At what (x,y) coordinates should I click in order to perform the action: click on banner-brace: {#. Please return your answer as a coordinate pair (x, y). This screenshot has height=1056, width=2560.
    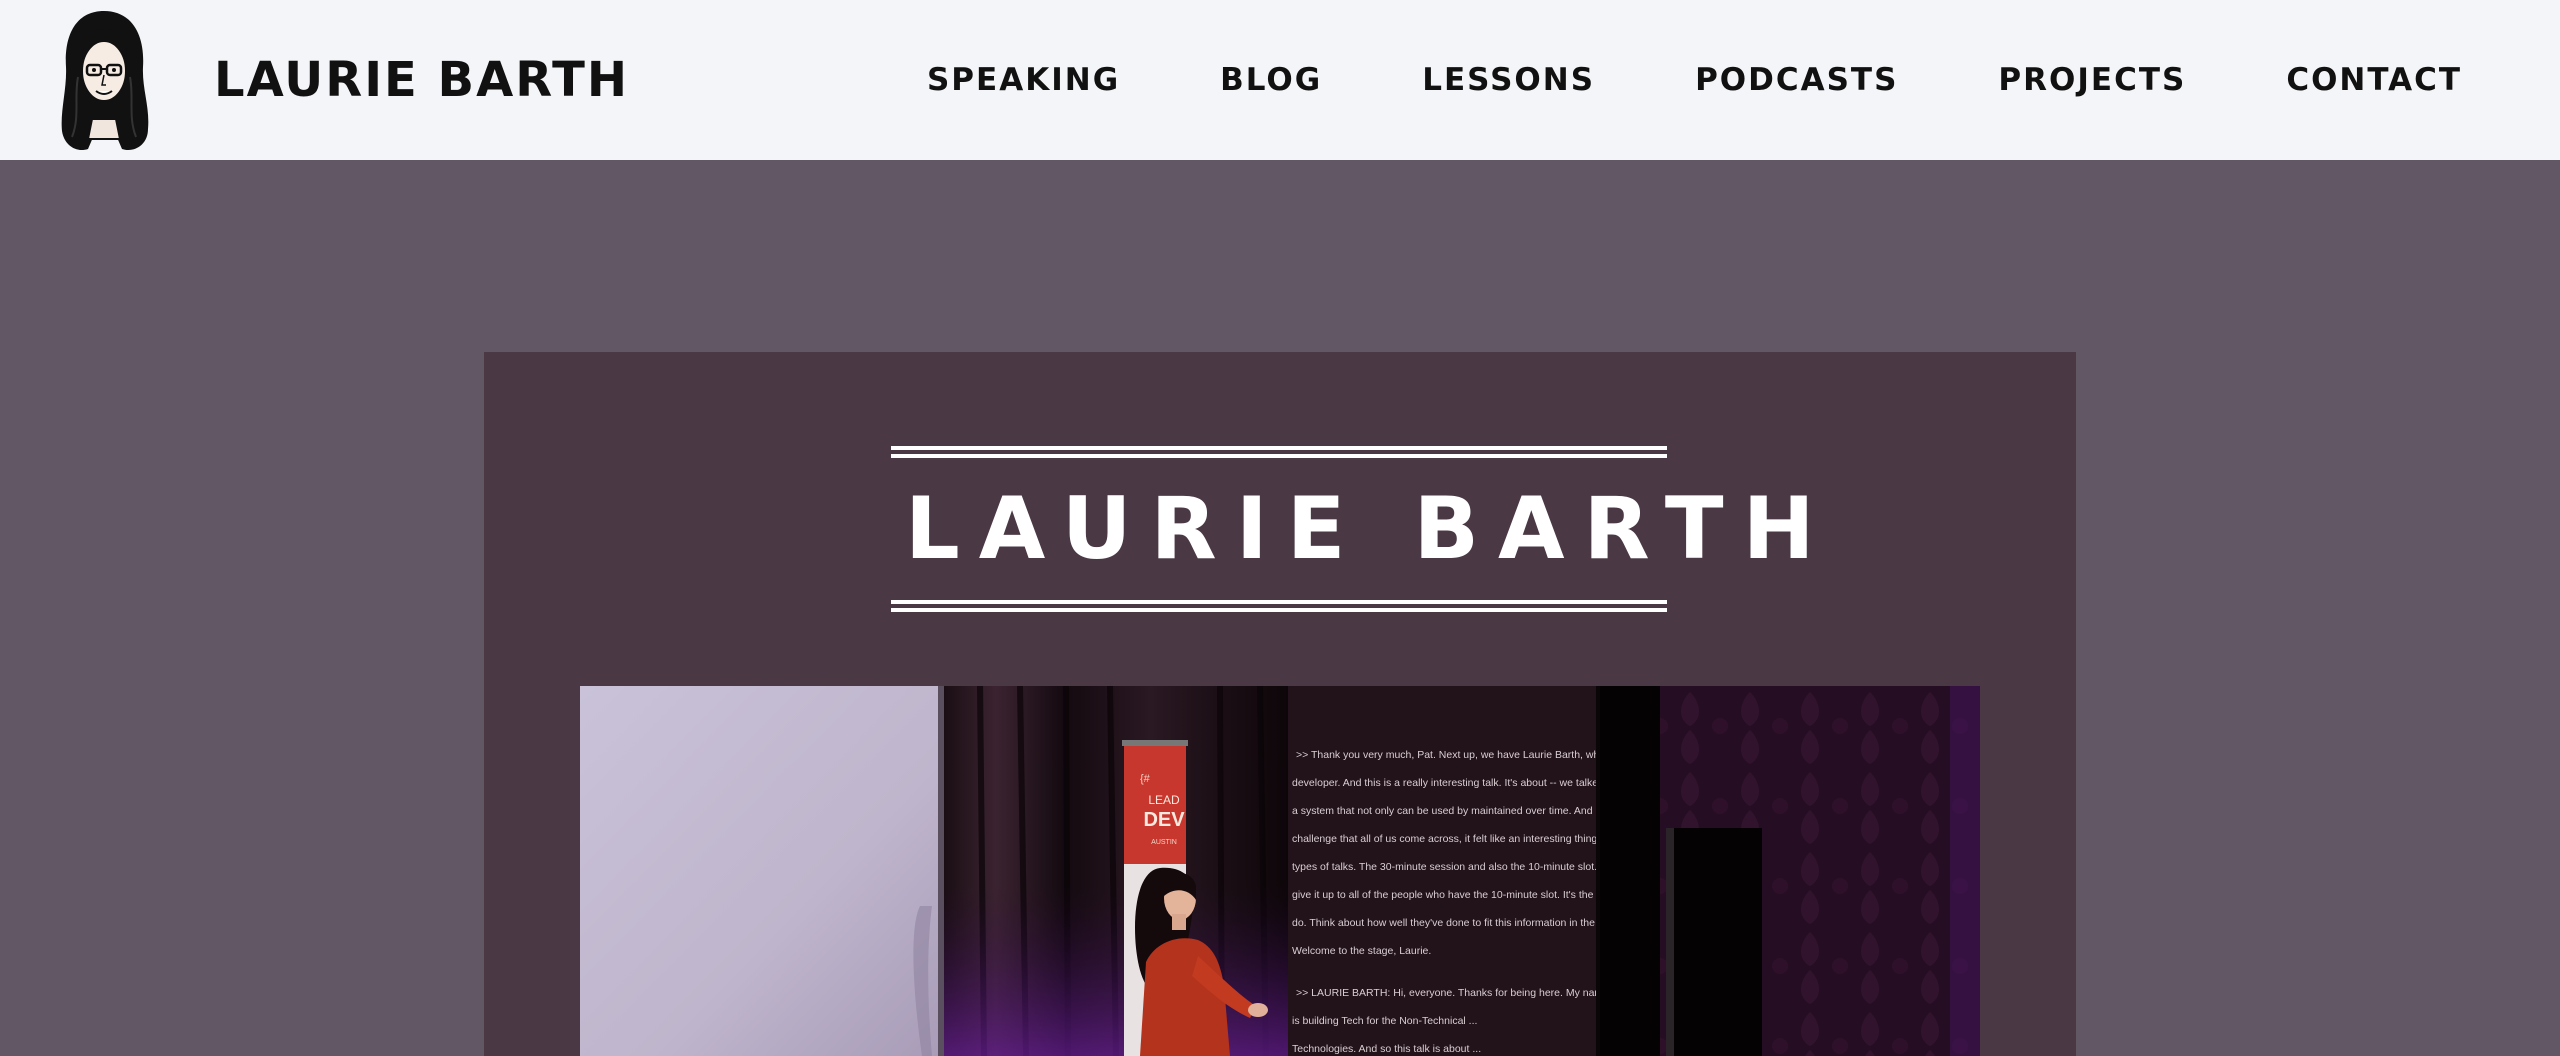
    Looking at the image, I should click on (1145, 779).